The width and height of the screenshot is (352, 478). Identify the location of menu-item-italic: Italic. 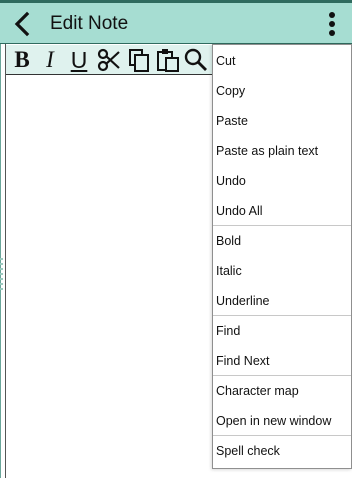
(282, 271).